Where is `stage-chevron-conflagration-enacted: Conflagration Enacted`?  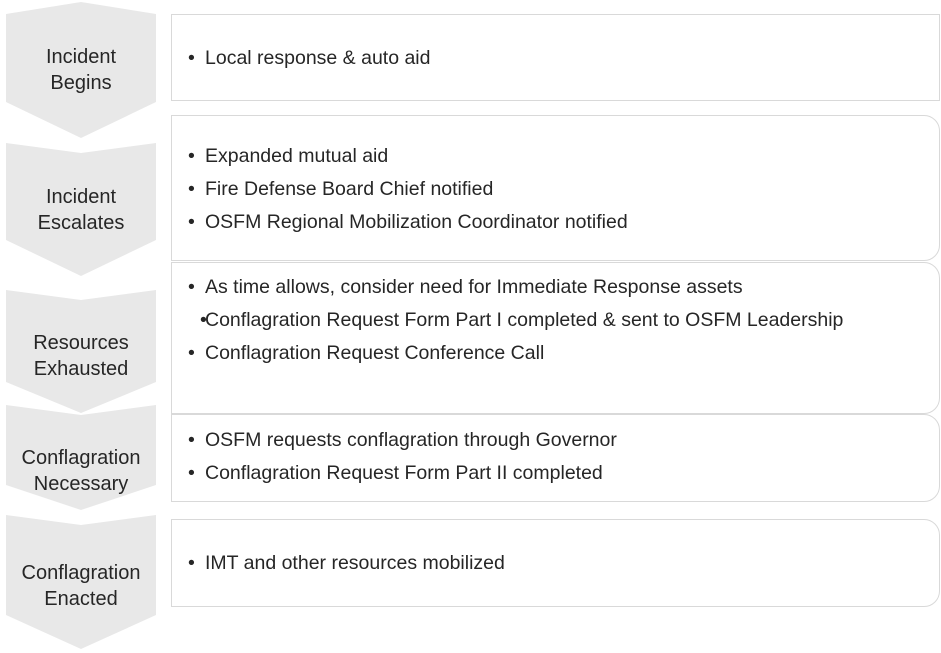
stage-chevron-conflagration-enacted: Conflagration Enacted is located at coordinates (81, 583).